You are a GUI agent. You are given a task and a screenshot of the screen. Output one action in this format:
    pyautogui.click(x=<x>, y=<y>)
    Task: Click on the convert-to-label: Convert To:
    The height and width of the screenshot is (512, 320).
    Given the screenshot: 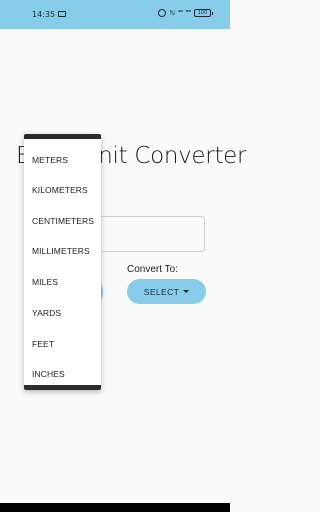 What is the action you would take?
    pyautogui.click(x=152, y=269)
    